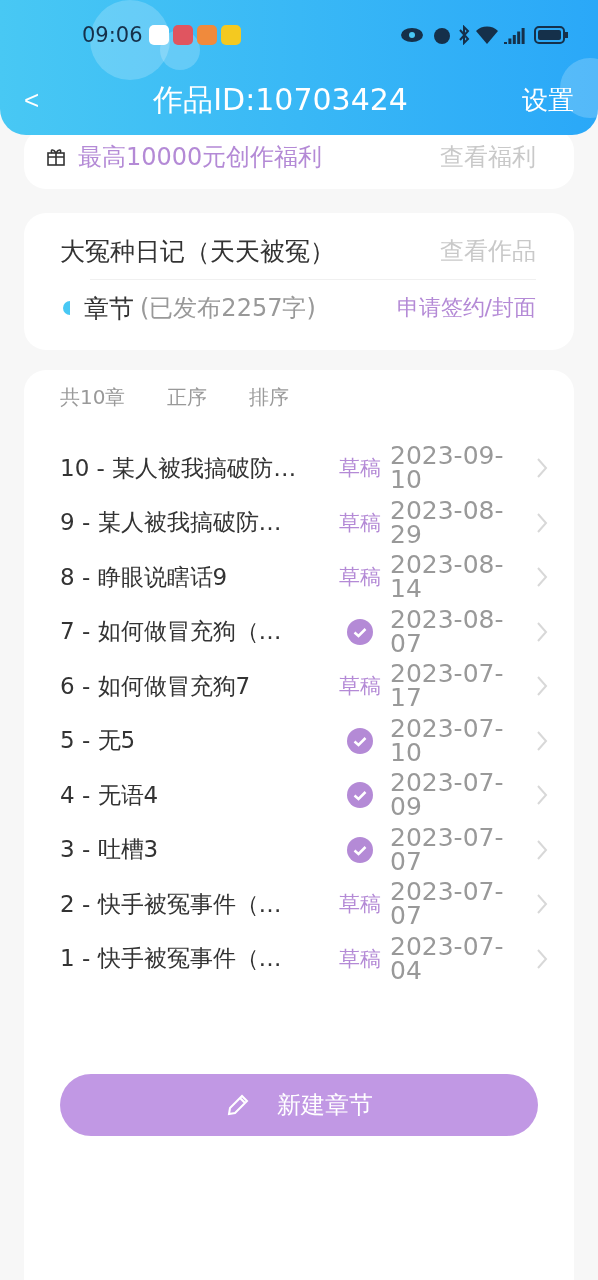 This screenshot has width=598, height=1280. What do you see at coordinates (447, 740) in the screenshot?
I see `chapter-date: 2023-07-10` at bounding box center [447, 740].